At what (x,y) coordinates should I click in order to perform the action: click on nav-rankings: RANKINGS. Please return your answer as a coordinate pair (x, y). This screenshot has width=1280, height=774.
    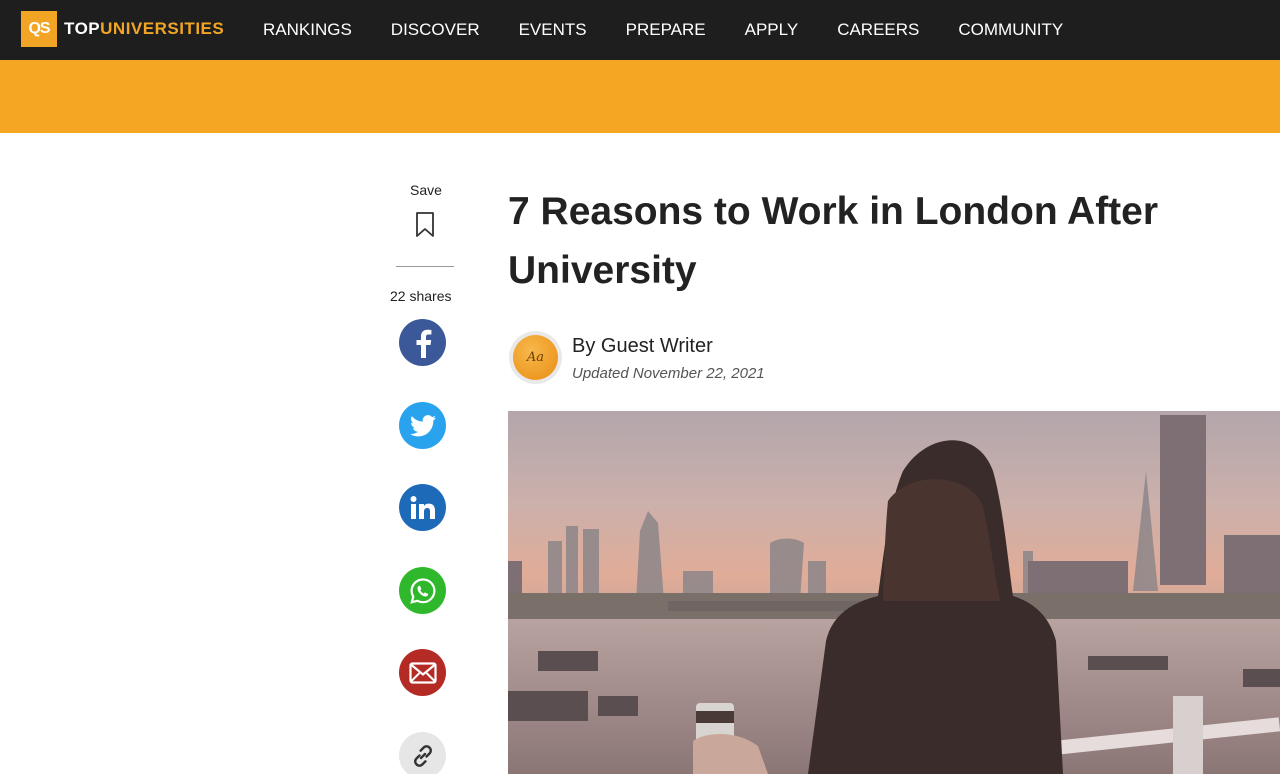
    Looking at the image, I should click on (307, 30).